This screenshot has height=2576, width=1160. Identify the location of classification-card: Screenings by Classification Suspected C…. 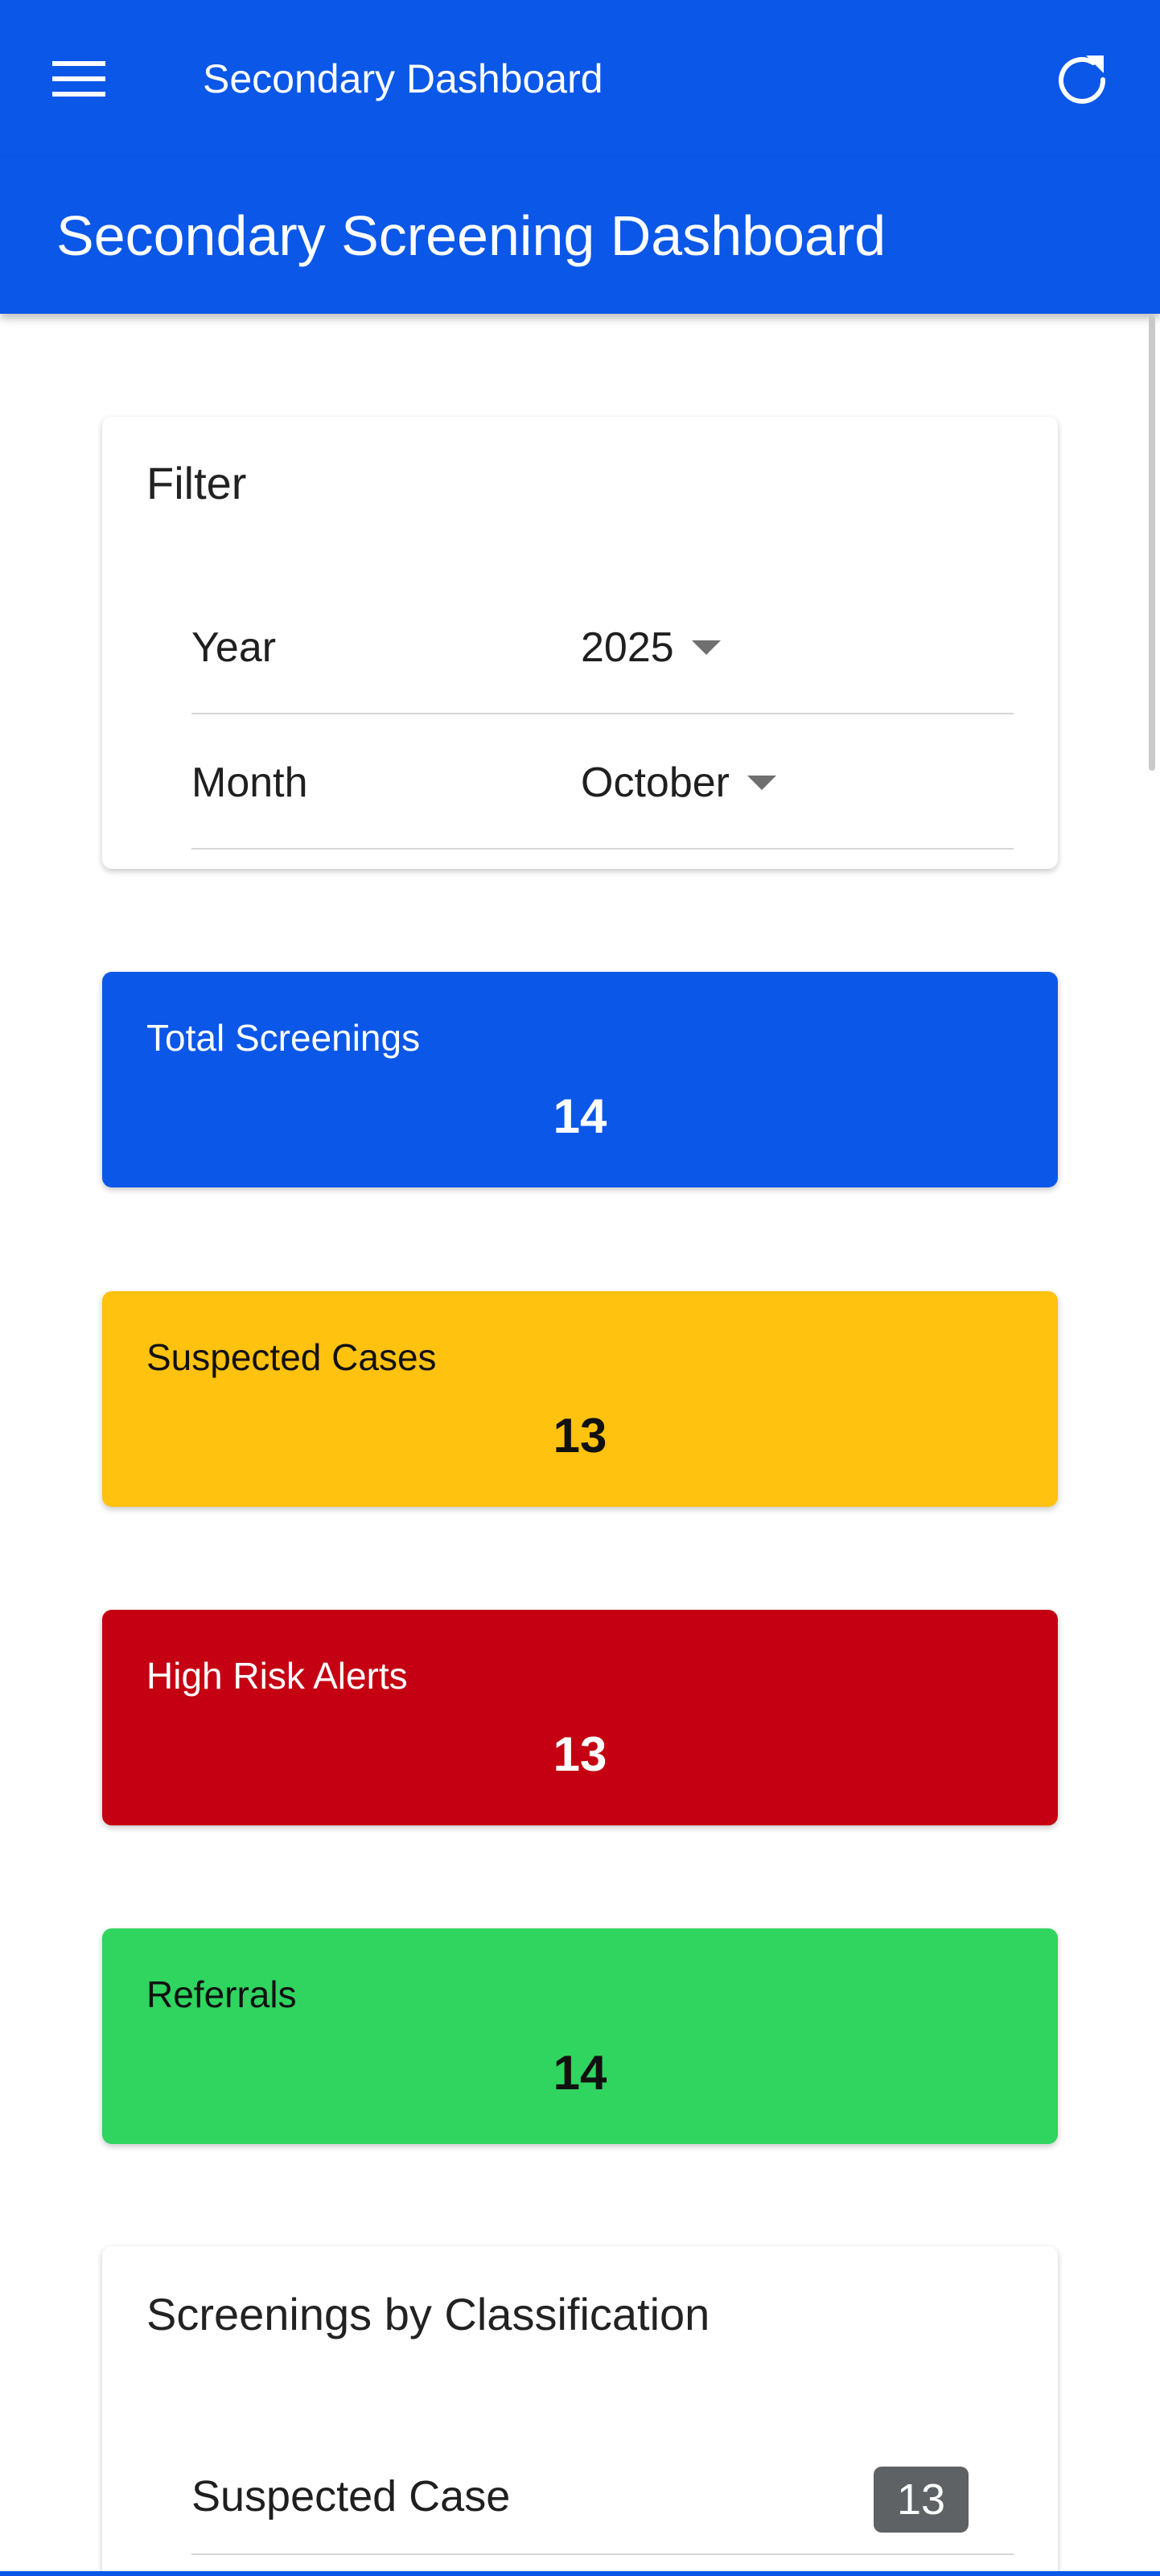
(580, 2411).